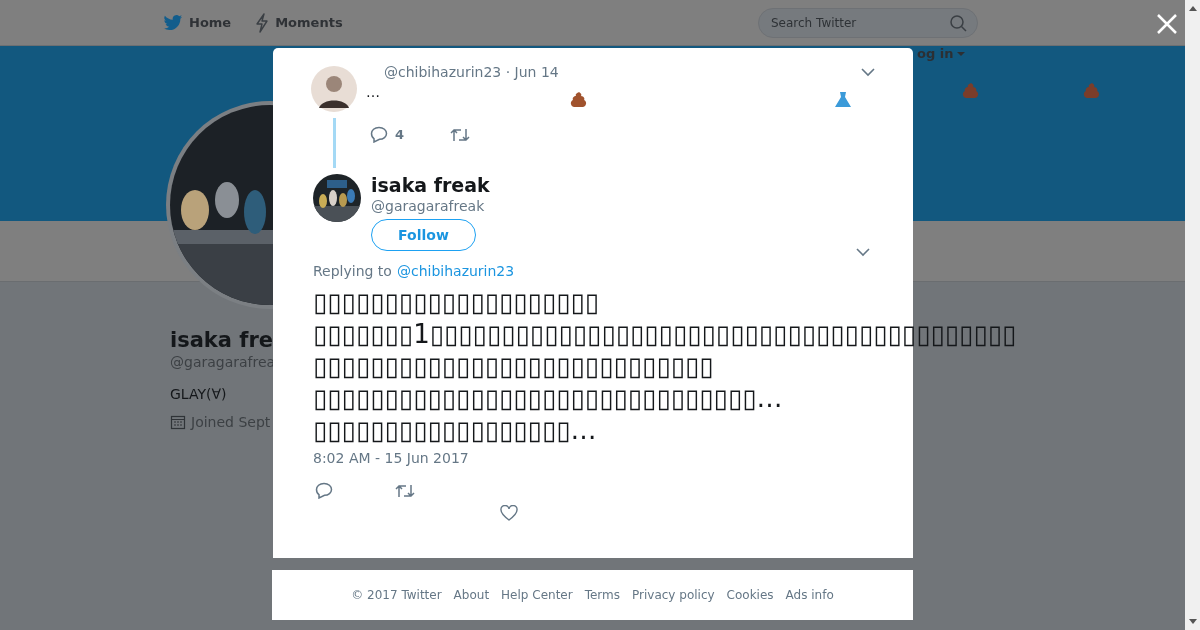 The width and height of the screenshot is (1200, 630). What do you see at coordinates (400, 134) in the screenshot?
I see `reply-count: 4` at bounding box center [400, 134].